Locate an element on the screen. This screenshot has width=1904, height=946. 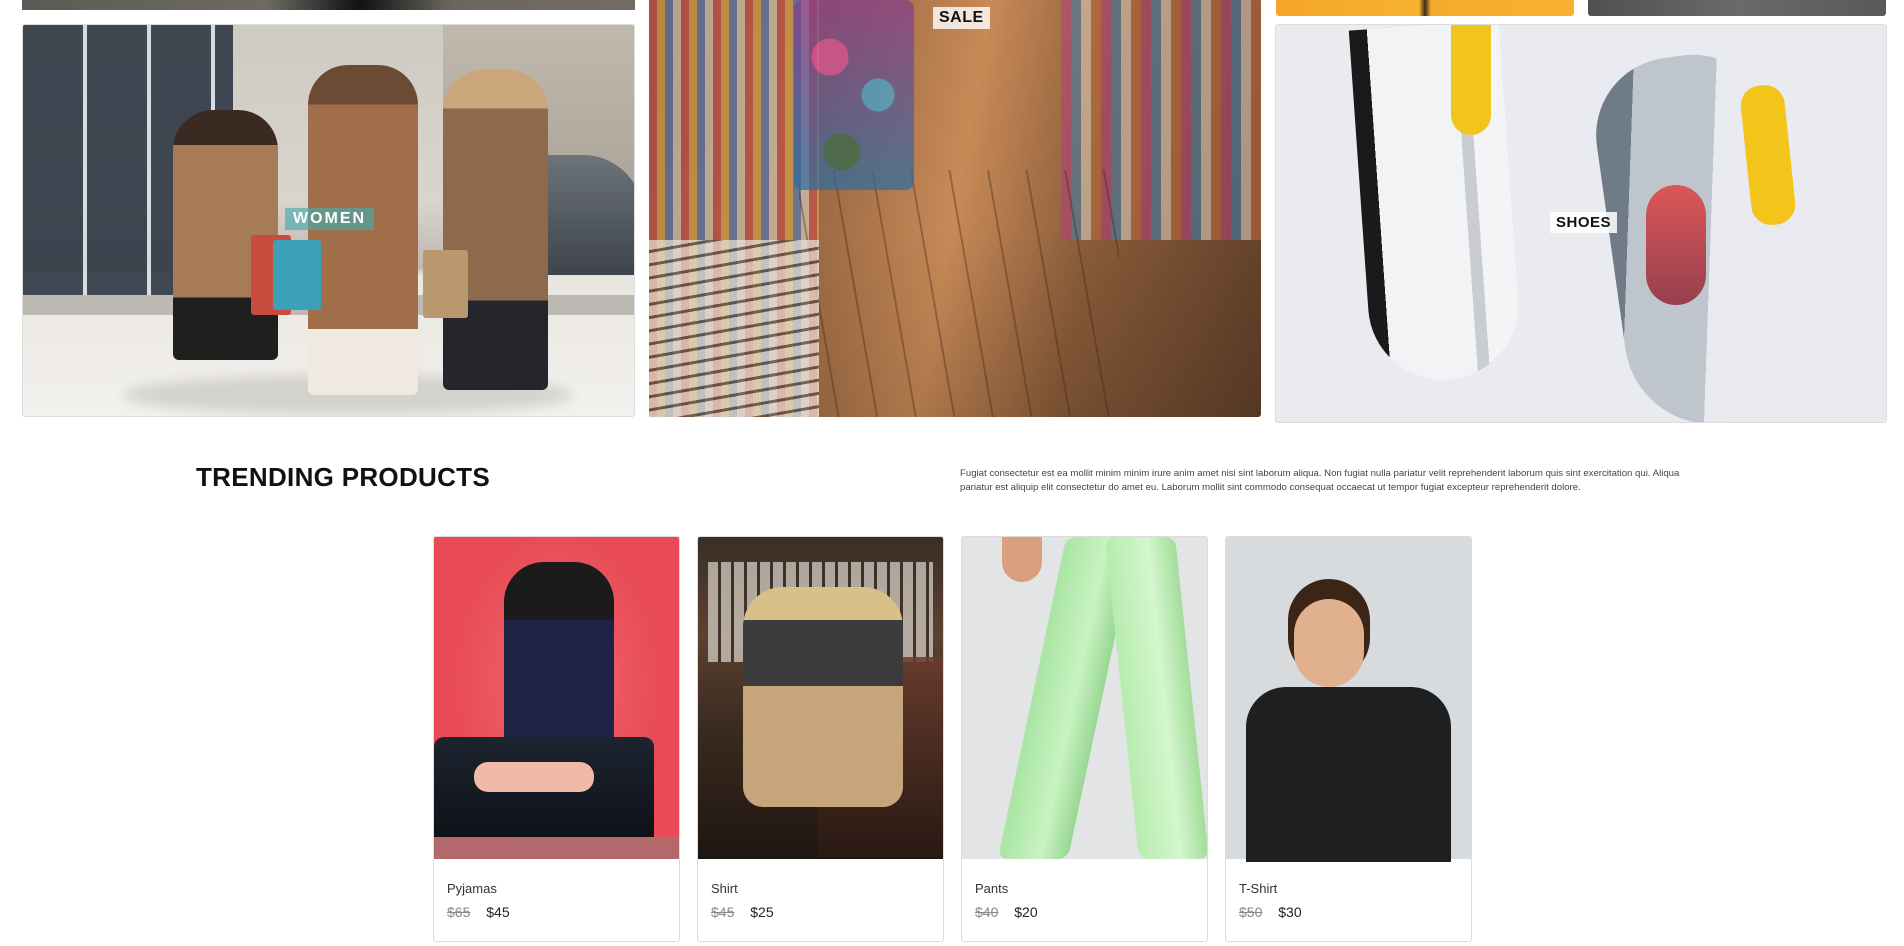
product-card-shirt: Shirt $45 $25 is located at coordinates (820, 739).